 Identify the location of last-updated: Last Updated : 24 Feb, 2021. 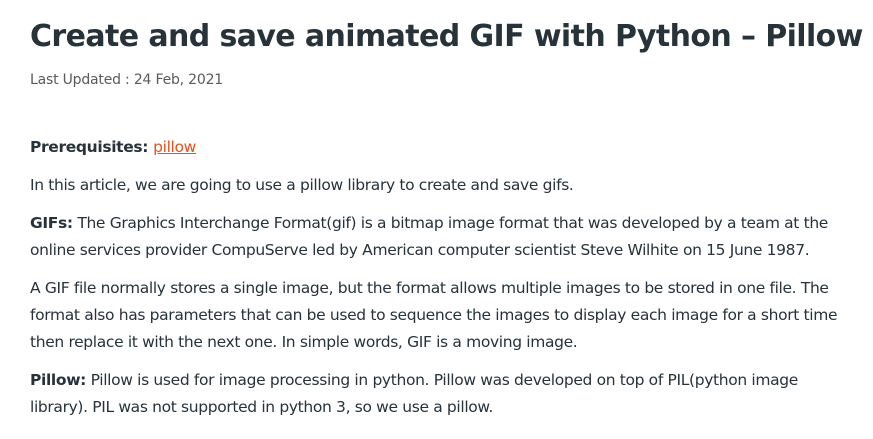
(445, 80).